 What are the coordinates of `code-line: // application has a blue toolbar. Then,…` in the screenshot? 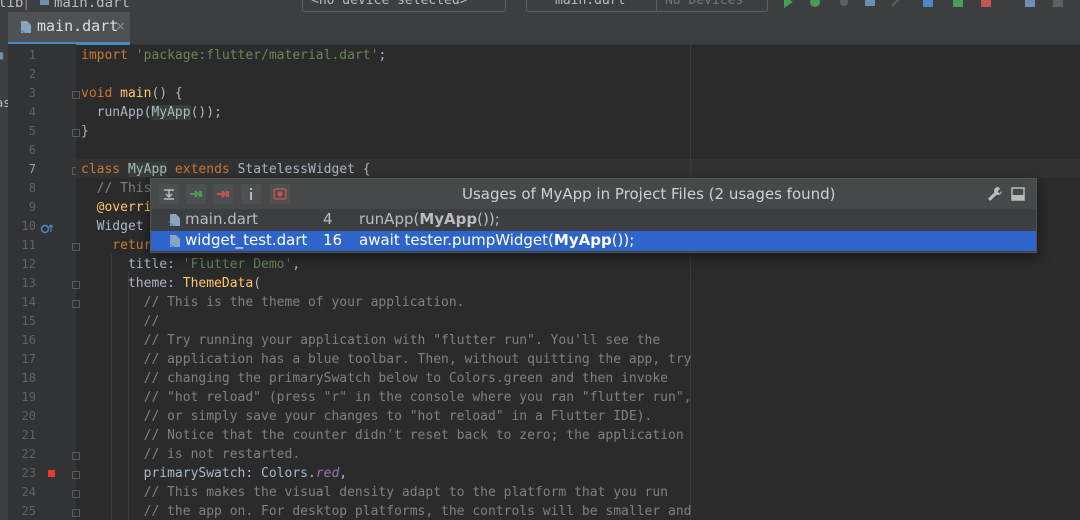 It's located at (386, 359).